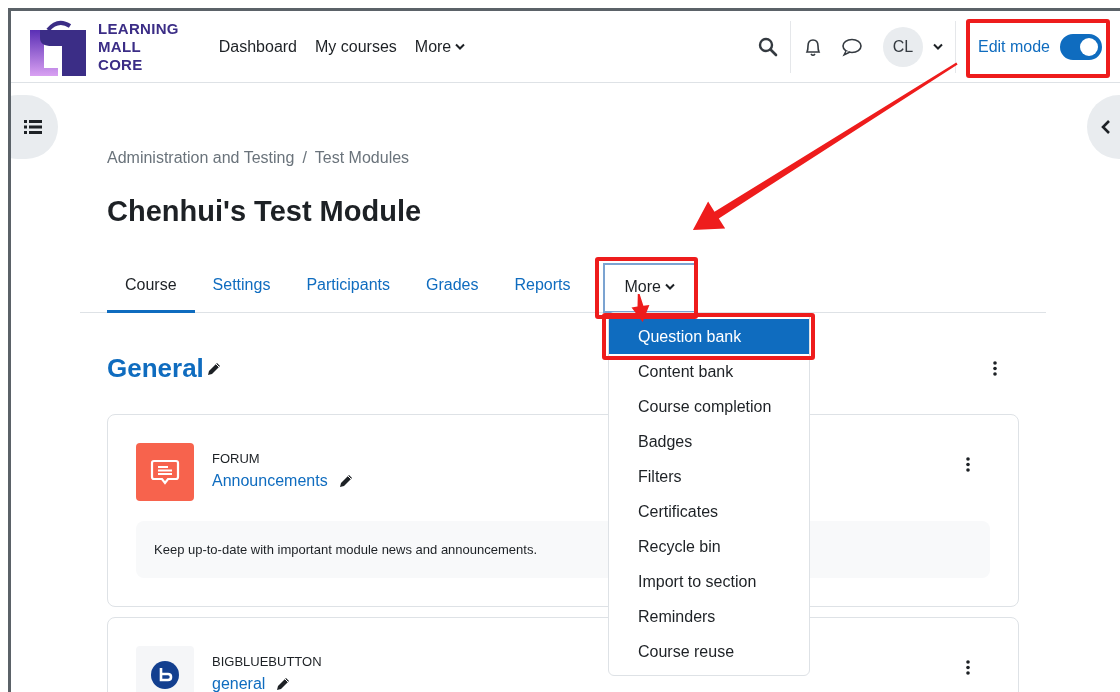  I want to click on activity-link: general, so click(239, 683).